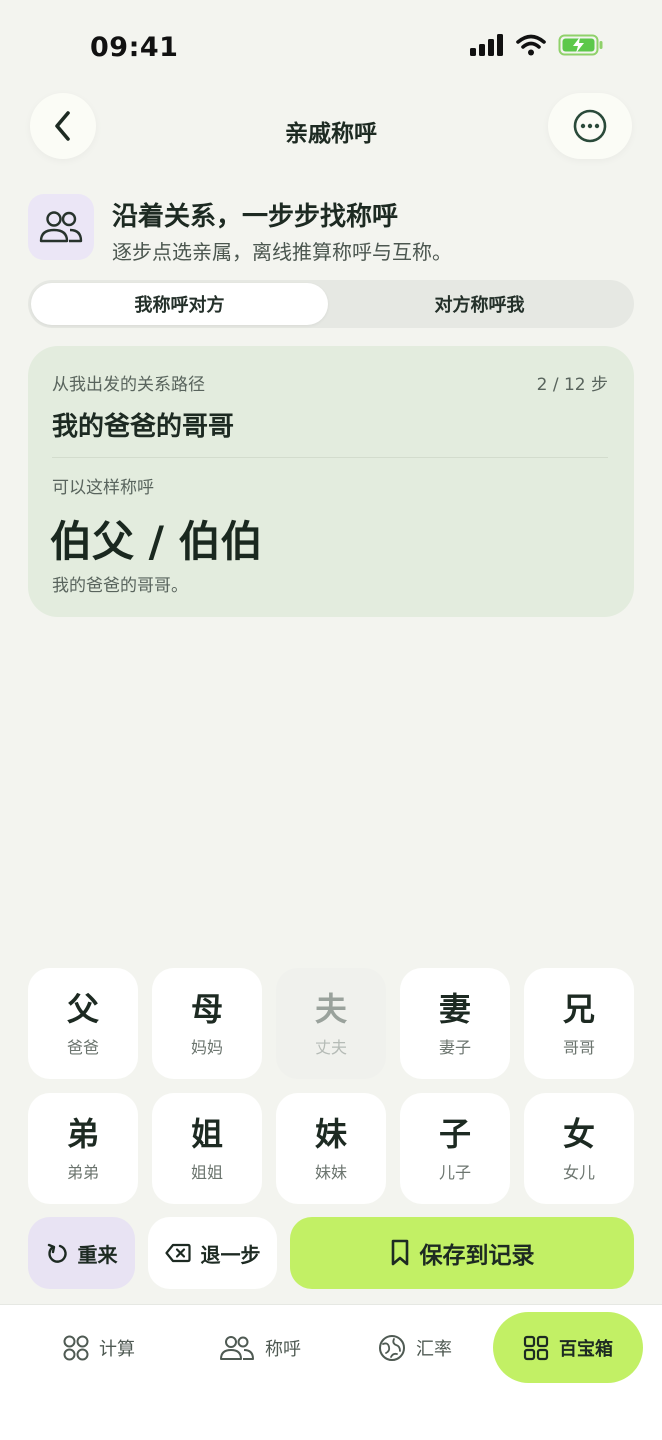 The height and width of the screenshot is (1440, 662). Describe the element at coordinates (97, 1254) in the screenshot. I see `reset-label: 重来` at that location.